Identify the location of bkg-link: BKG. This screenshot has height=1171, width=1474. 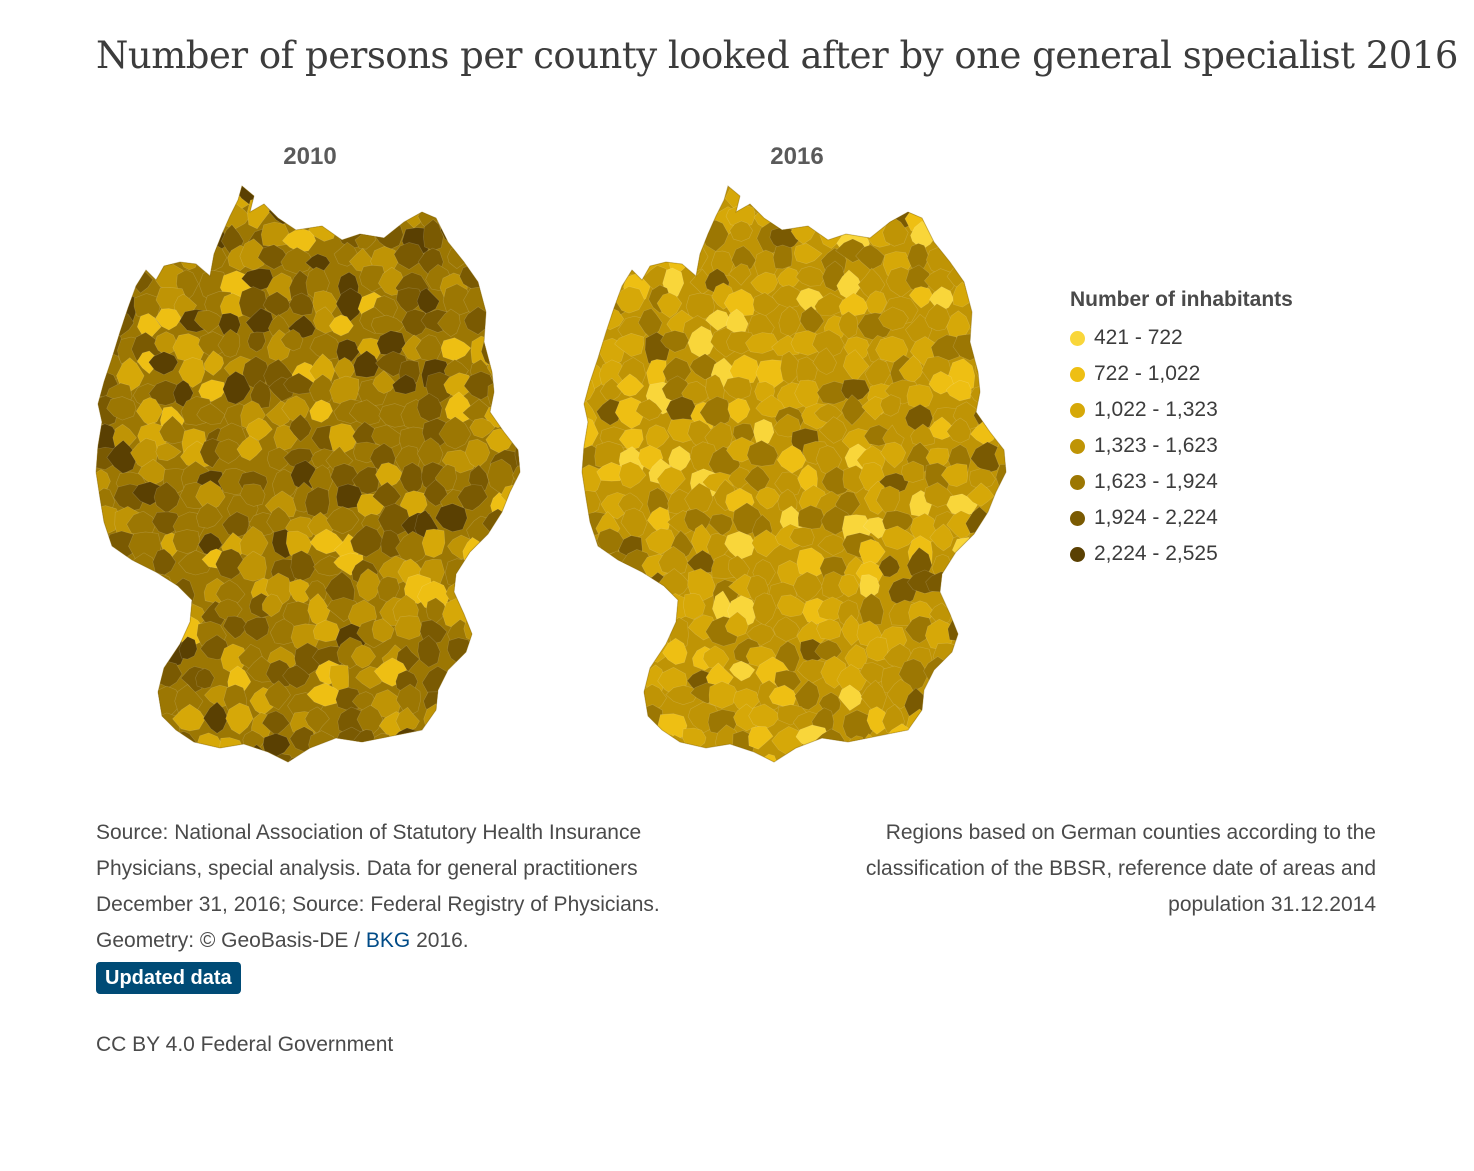
(388, 940).